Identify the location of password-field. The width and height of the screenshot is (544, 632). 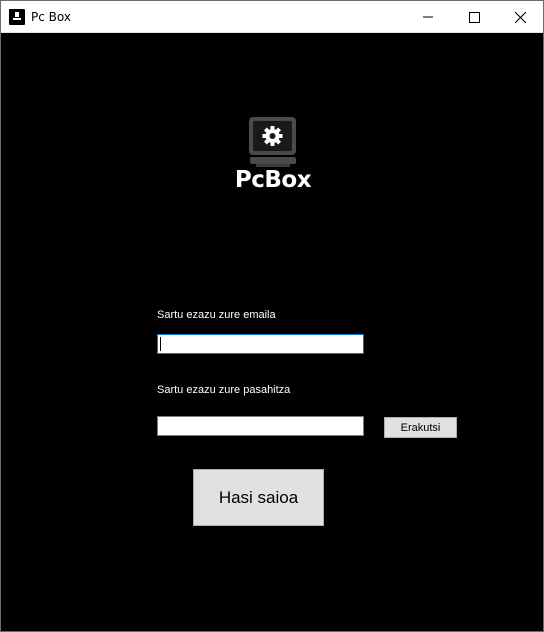
(260, 426).